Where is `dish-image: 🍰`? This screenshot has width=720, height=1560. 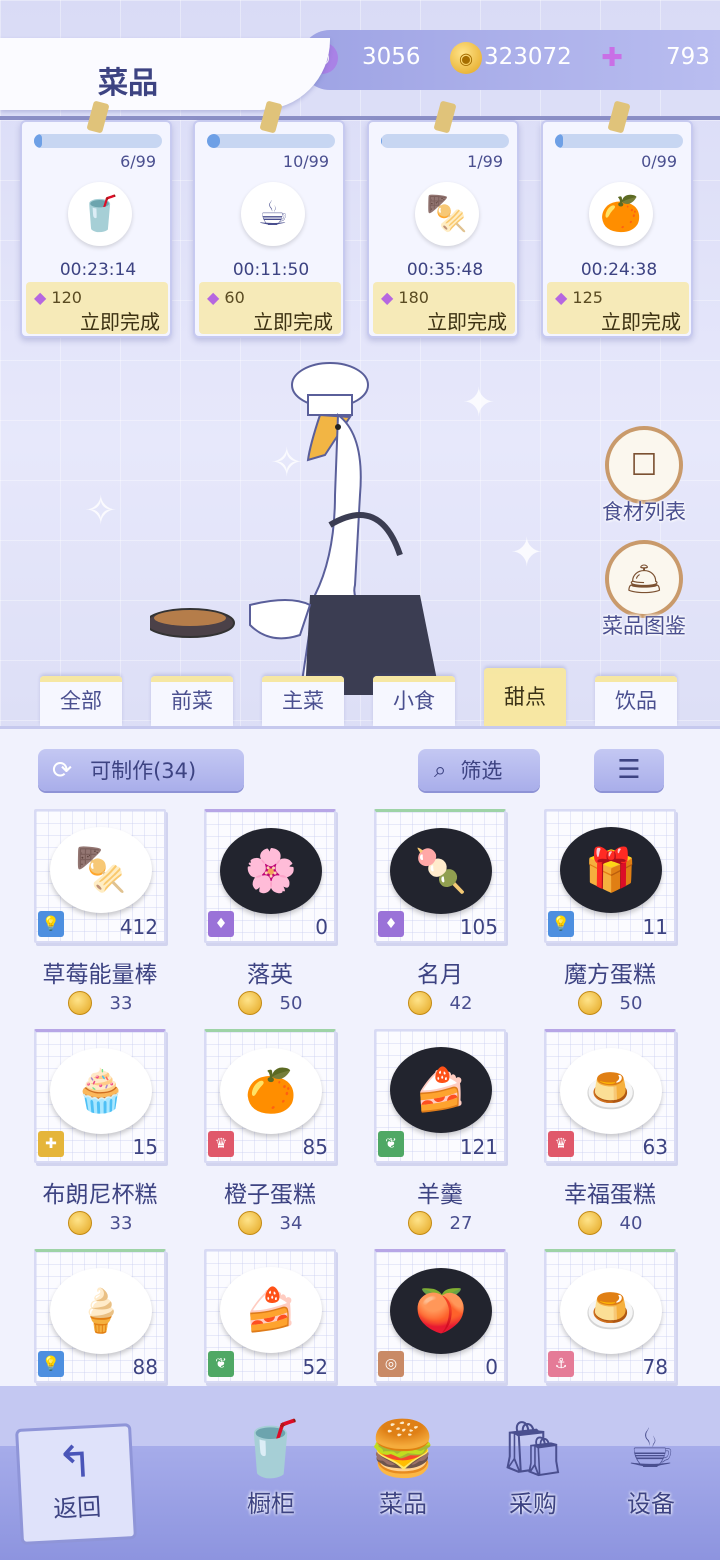 dish-image: 🍰 is located at coordinates (441, 1090).